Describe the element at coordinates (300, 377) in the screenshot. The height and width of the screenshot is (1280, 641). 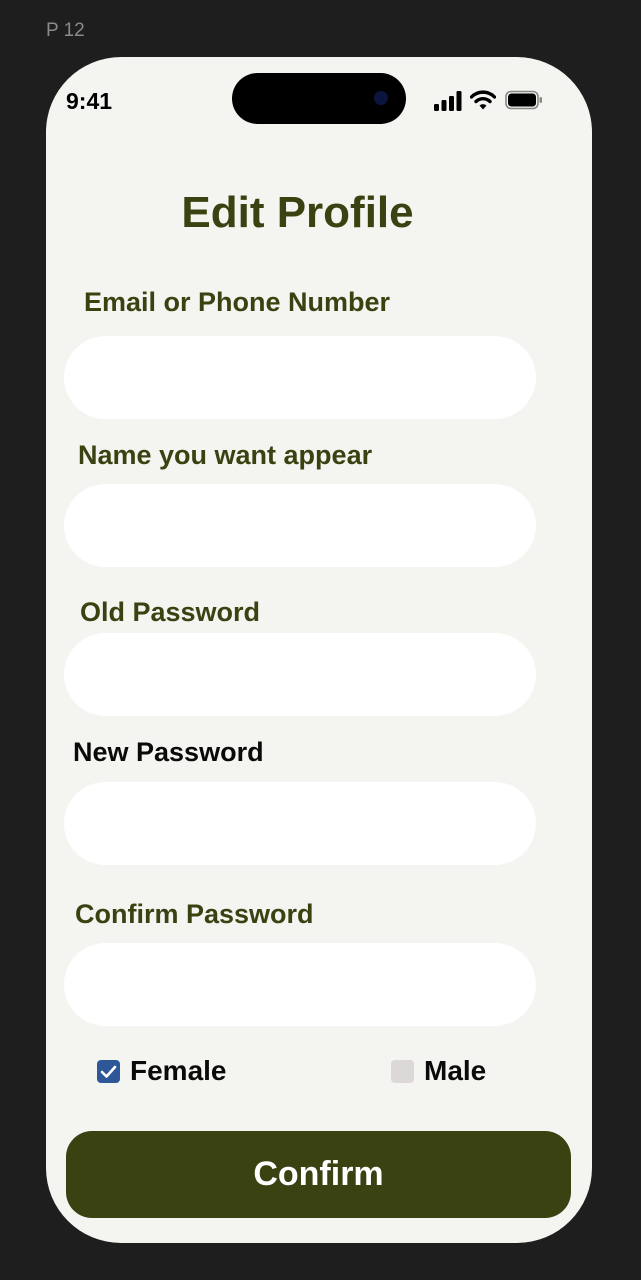
I see `email-or-phone-input` at that location.